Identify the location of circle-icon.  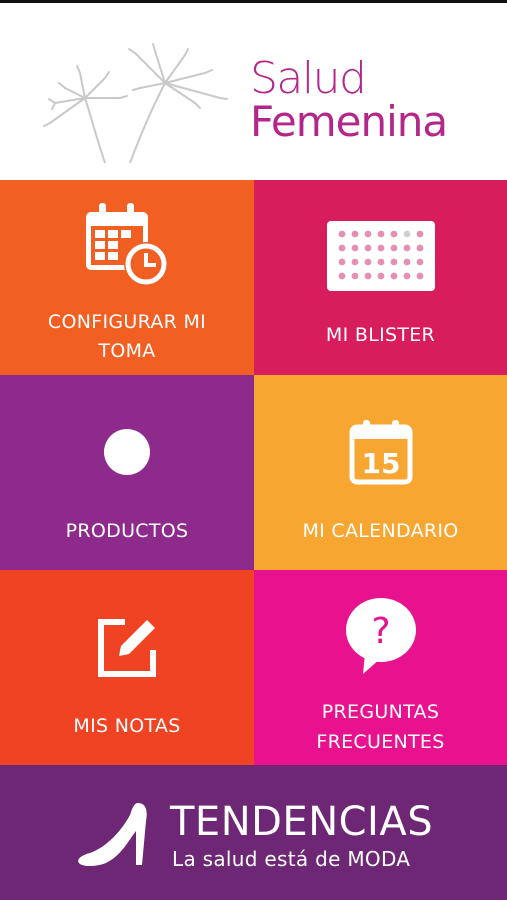
(127, 452).